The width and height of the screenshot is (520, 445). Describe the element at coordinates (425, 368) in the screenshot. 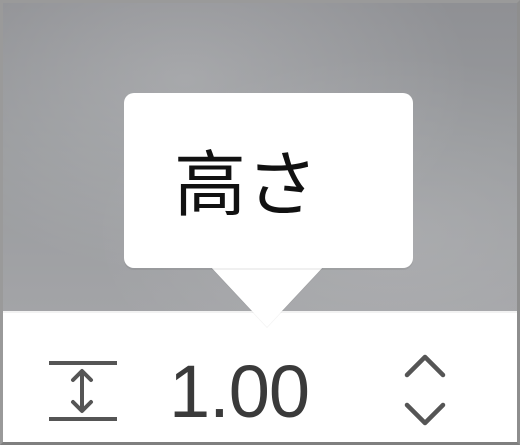

I see `increment-button` at that location.